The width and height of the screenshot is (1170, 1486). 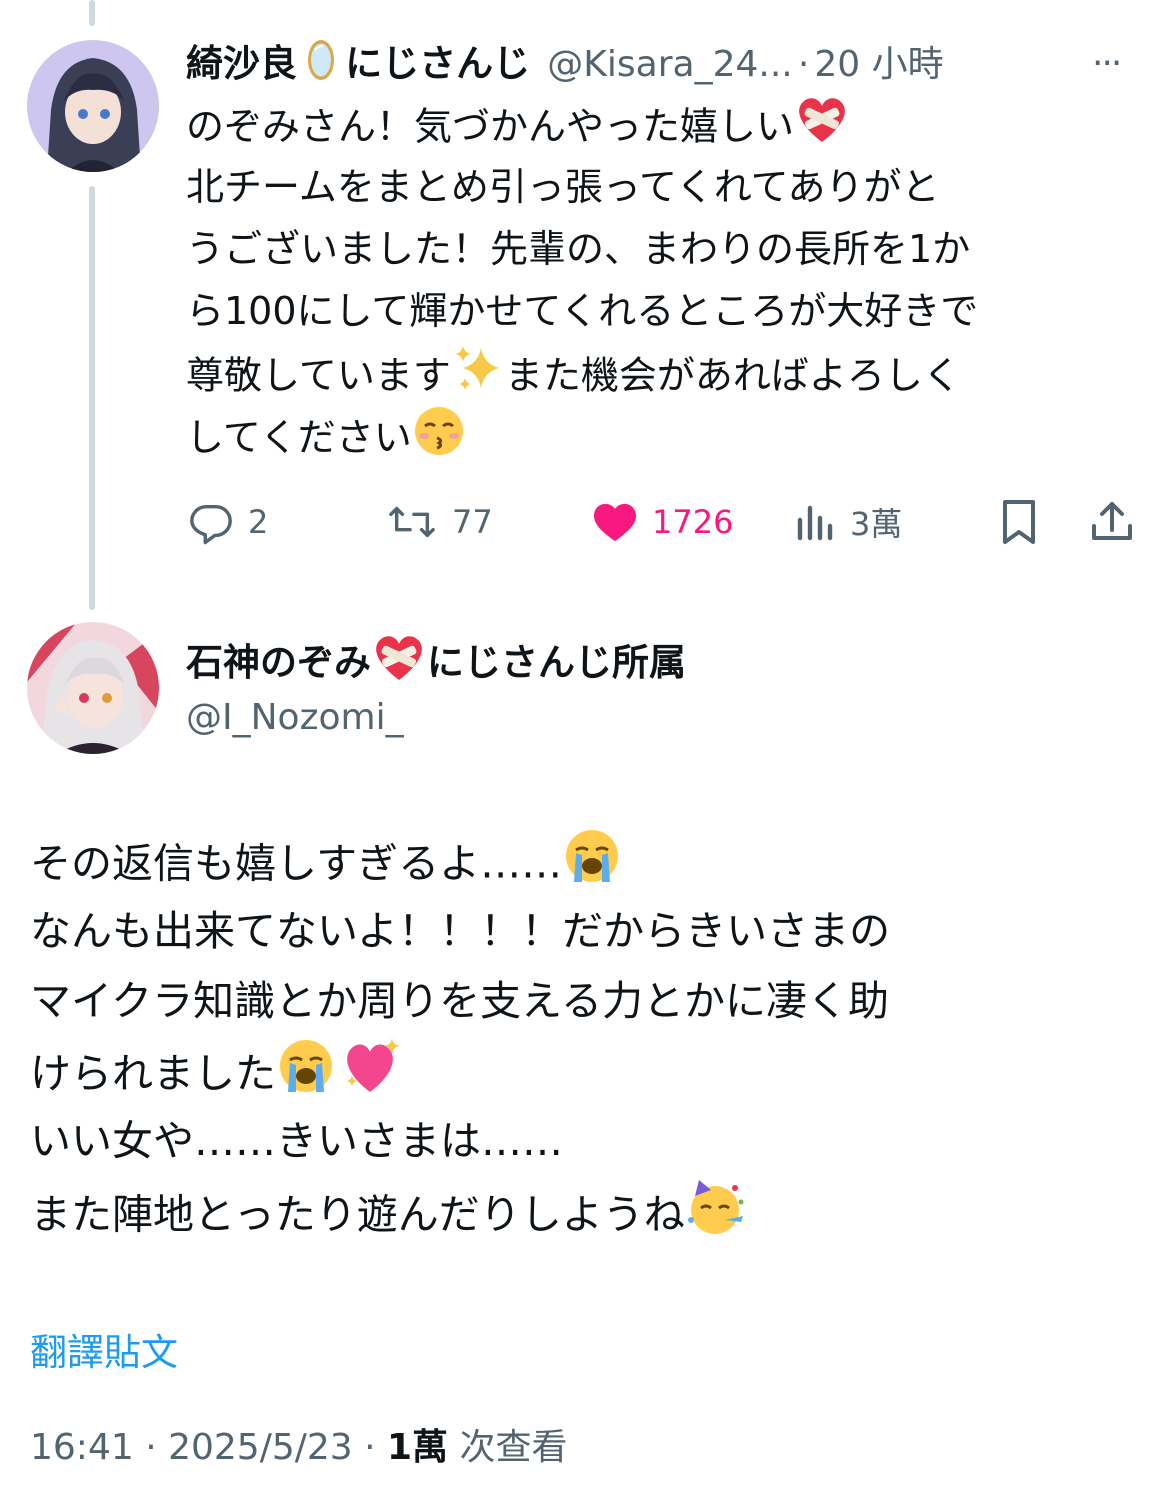 What do you see at coordinates (439, 522) in the screenshot?
I see `retweet-button: 77` at bounding box center [439, 522].